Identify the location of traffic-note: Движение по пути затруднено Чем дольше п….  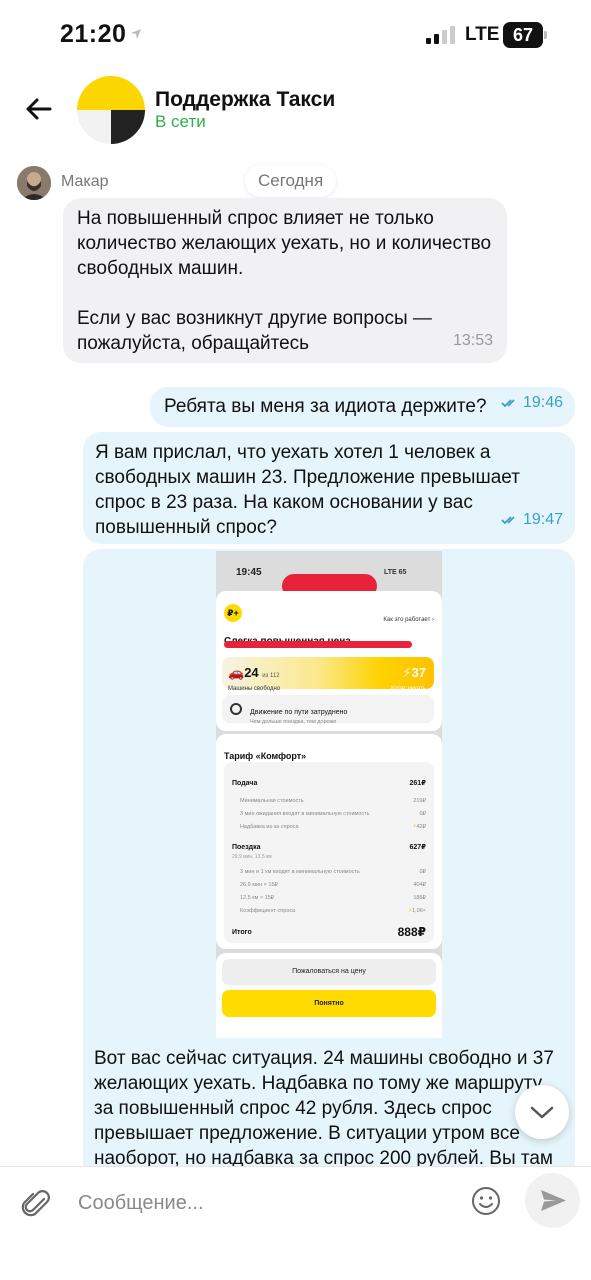
(328, 710).